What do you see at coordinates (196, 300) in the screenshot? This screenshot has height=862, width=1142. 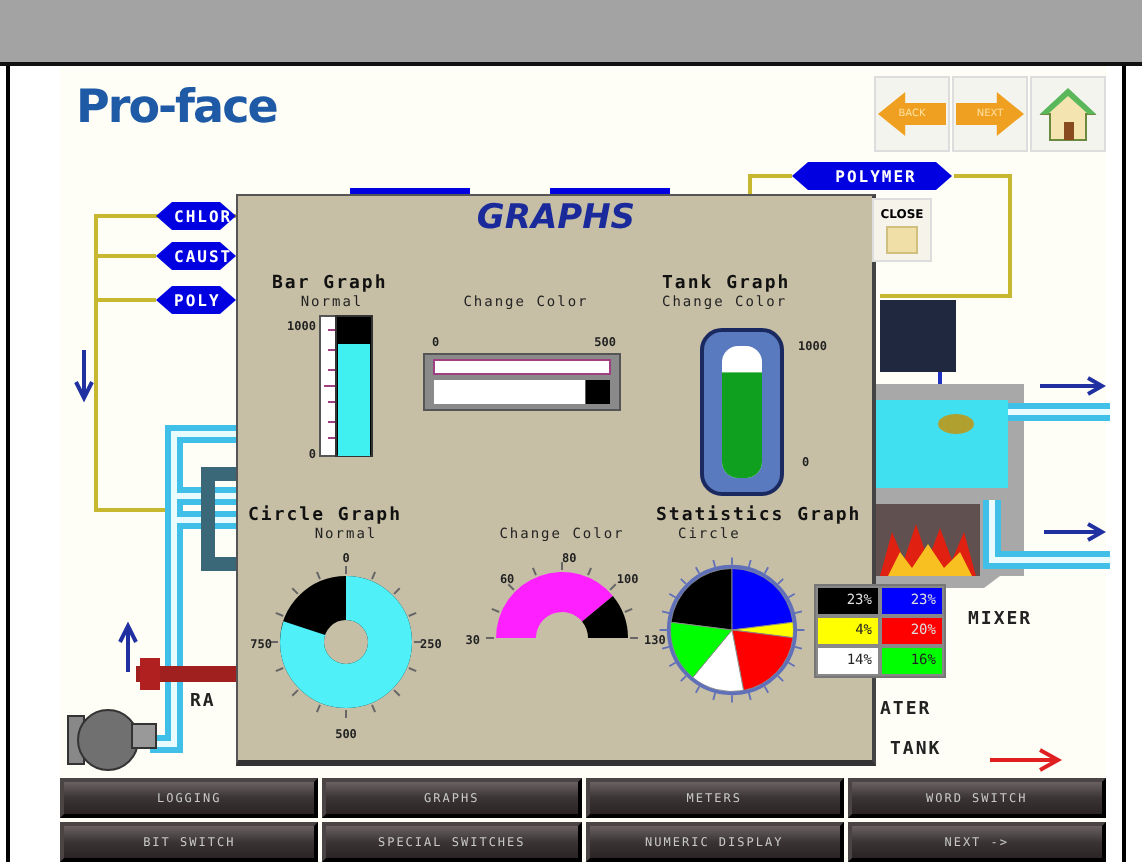 I see `tag-label: POLY` at bounding box center [196, 300].